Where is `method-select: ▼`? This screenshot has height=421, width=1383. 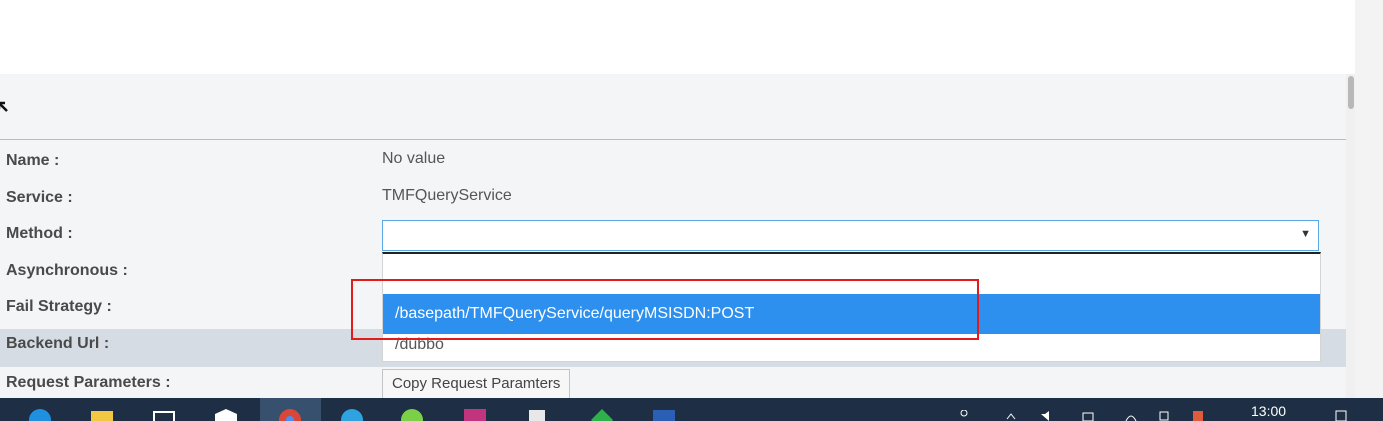
method-select: ▼ is located at coordinates (850, 235).